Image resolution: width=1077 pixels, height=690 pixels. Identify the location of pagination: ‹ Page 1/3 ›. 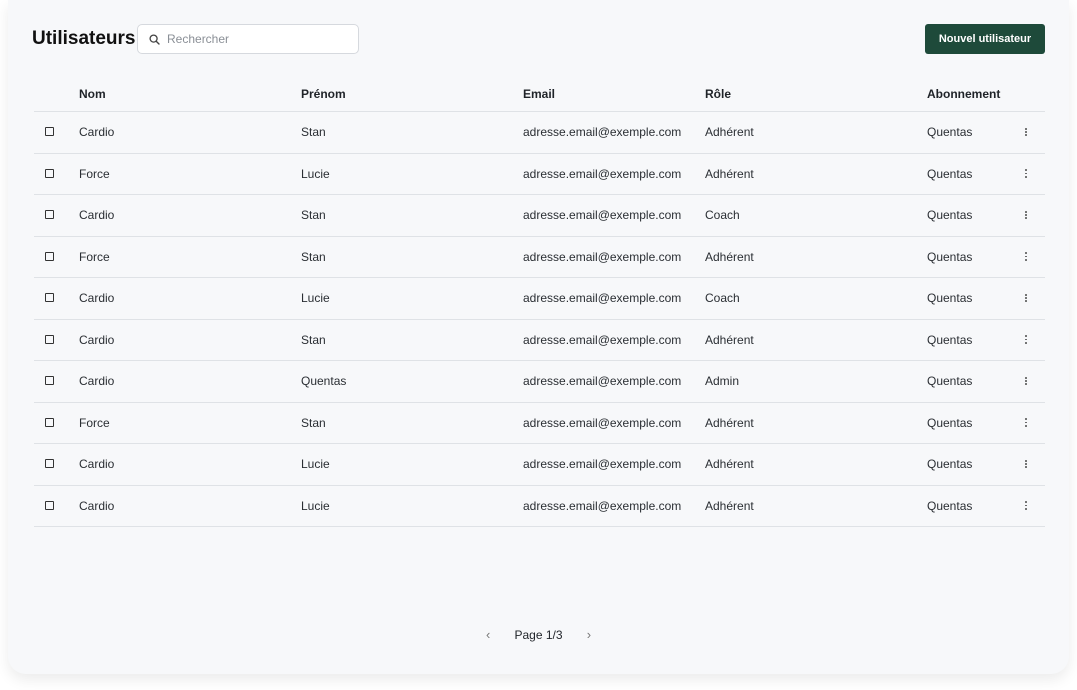
(538, 636).